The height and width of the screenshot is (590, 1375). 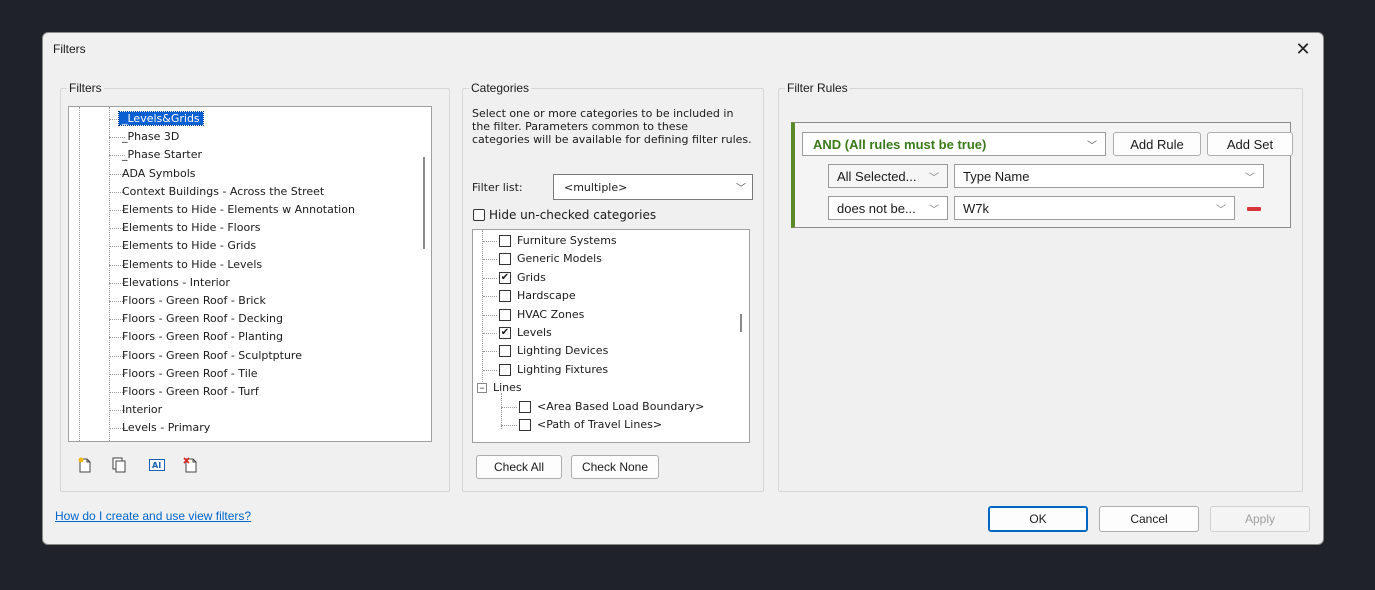 What do you see at coordinates (817, 88) in the screenshot?
I see `filter-rules-legend: Filter Rules` at bounding box center [817, 88].